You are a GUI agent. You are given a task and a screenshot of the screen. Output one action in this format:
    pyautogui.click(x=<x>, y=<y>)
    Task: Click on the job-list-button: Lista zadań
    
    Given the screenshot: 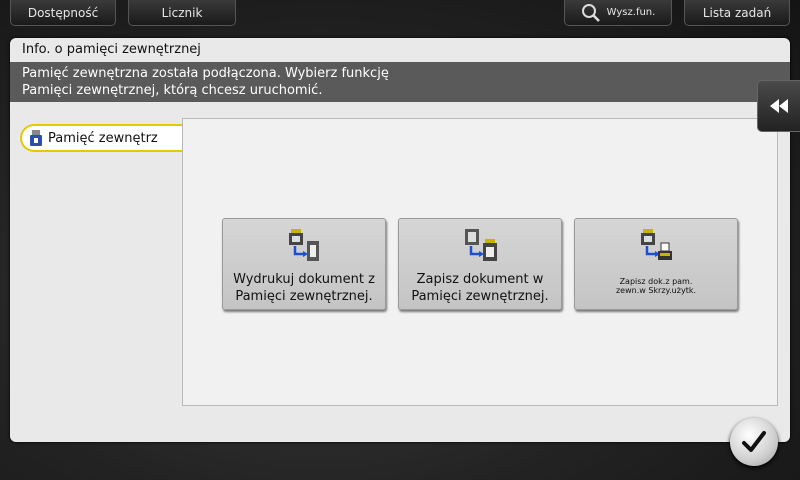 What is the action you would take?
    pyautogui.click(x=737, y=13)
    